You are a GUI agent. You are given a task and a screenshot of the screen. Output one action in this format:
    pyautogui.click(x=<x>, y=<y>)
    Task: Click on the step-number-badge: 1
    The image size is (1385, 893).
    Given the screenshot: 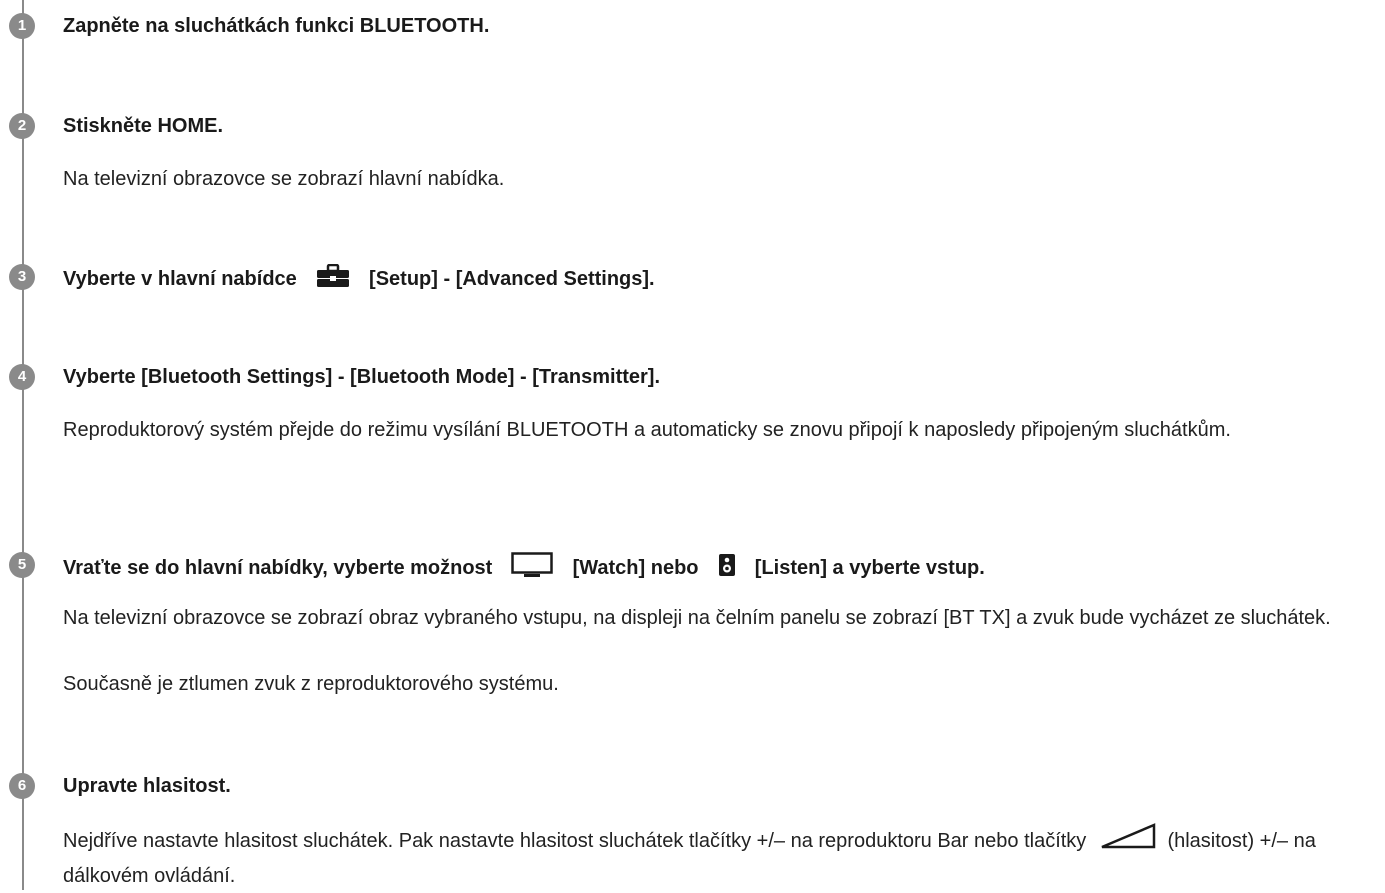 What is the action you would take?
    pyautogui.click(x=22, y=26)
    